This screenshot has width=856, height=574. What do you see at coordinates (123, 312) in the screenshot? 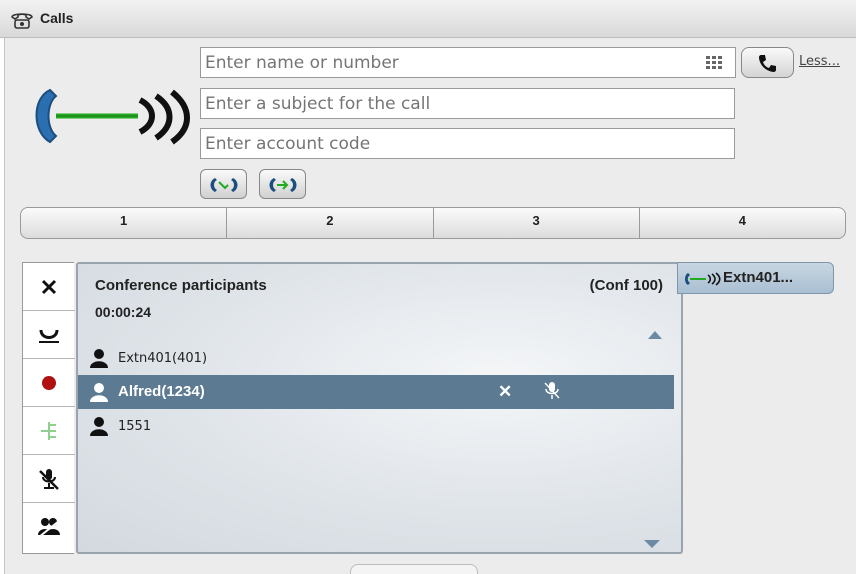
I see `conference-duration: 00:00:24` at bounding box center [123, 312].